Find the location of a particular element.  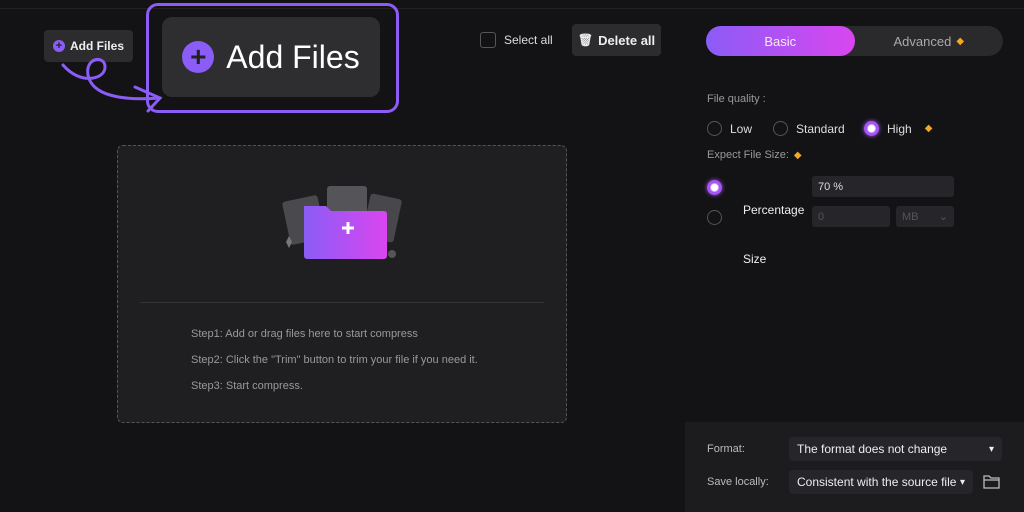

tab-label: Advanced is located at coordinates (922, 41).